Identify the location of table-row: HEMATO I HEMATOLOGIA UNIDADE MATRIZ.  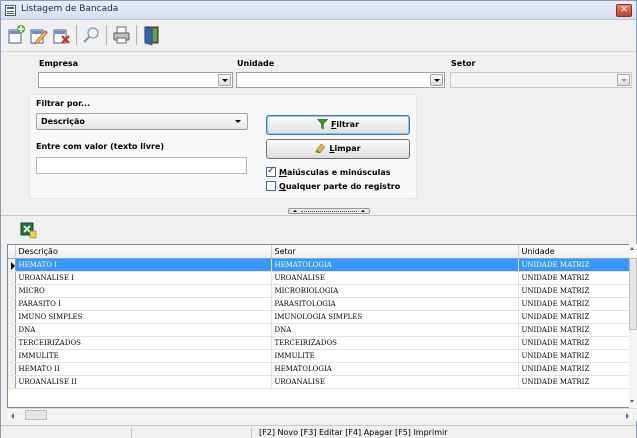
(322, 265).